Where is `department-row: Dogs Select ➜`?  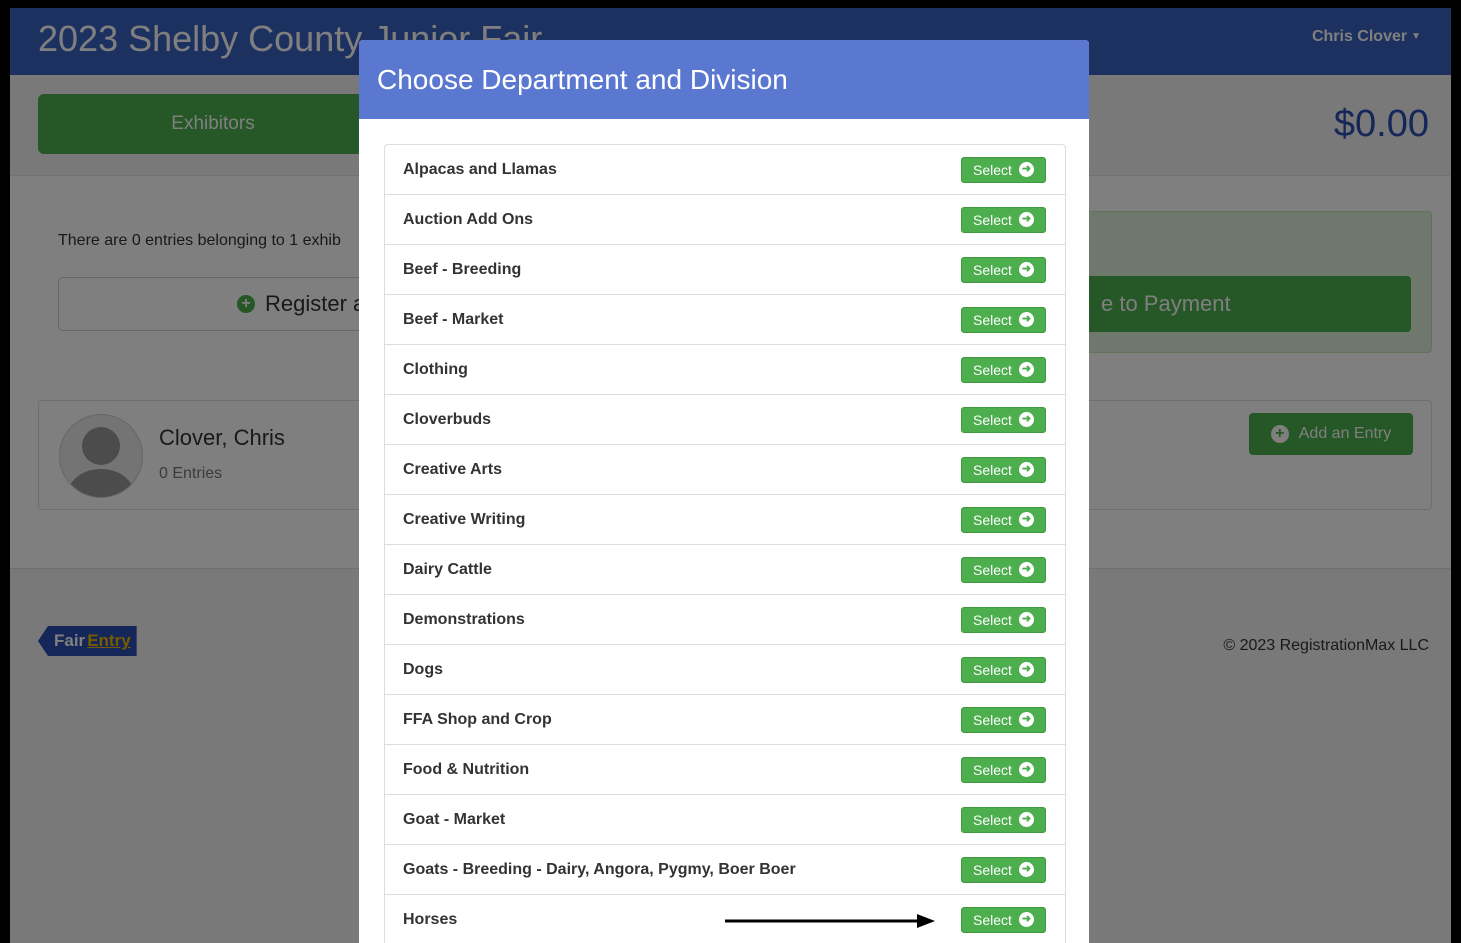
department-row: Dogs Select ➜ is located at coordinates (725, 670).